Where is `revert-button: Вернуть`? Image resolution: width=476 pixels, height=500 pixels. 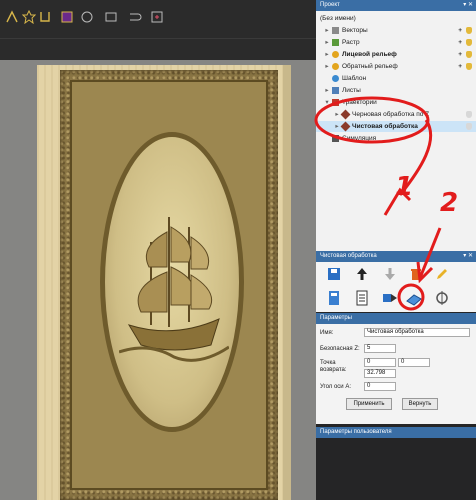 revert-button: Вернуть is located at coordinates (420, 404).